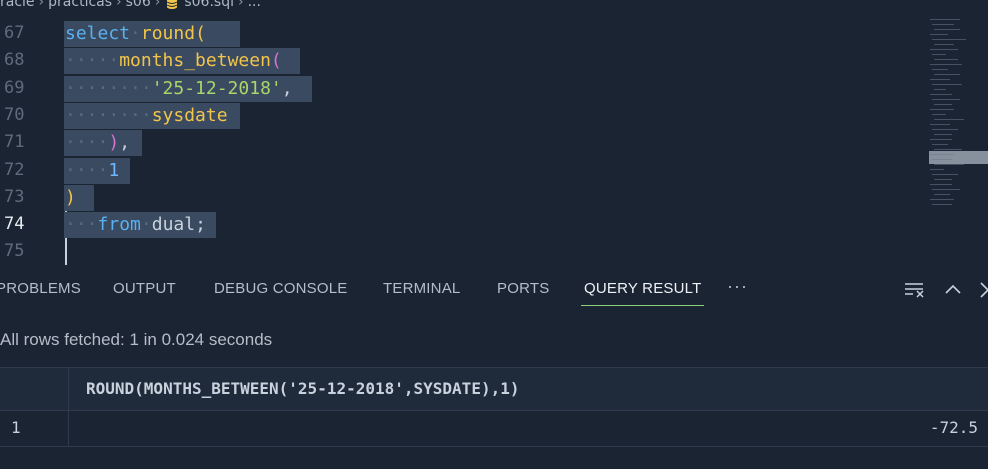 This screenshot has height=469, width=988. I want to click on minimap, so click(957, 117).